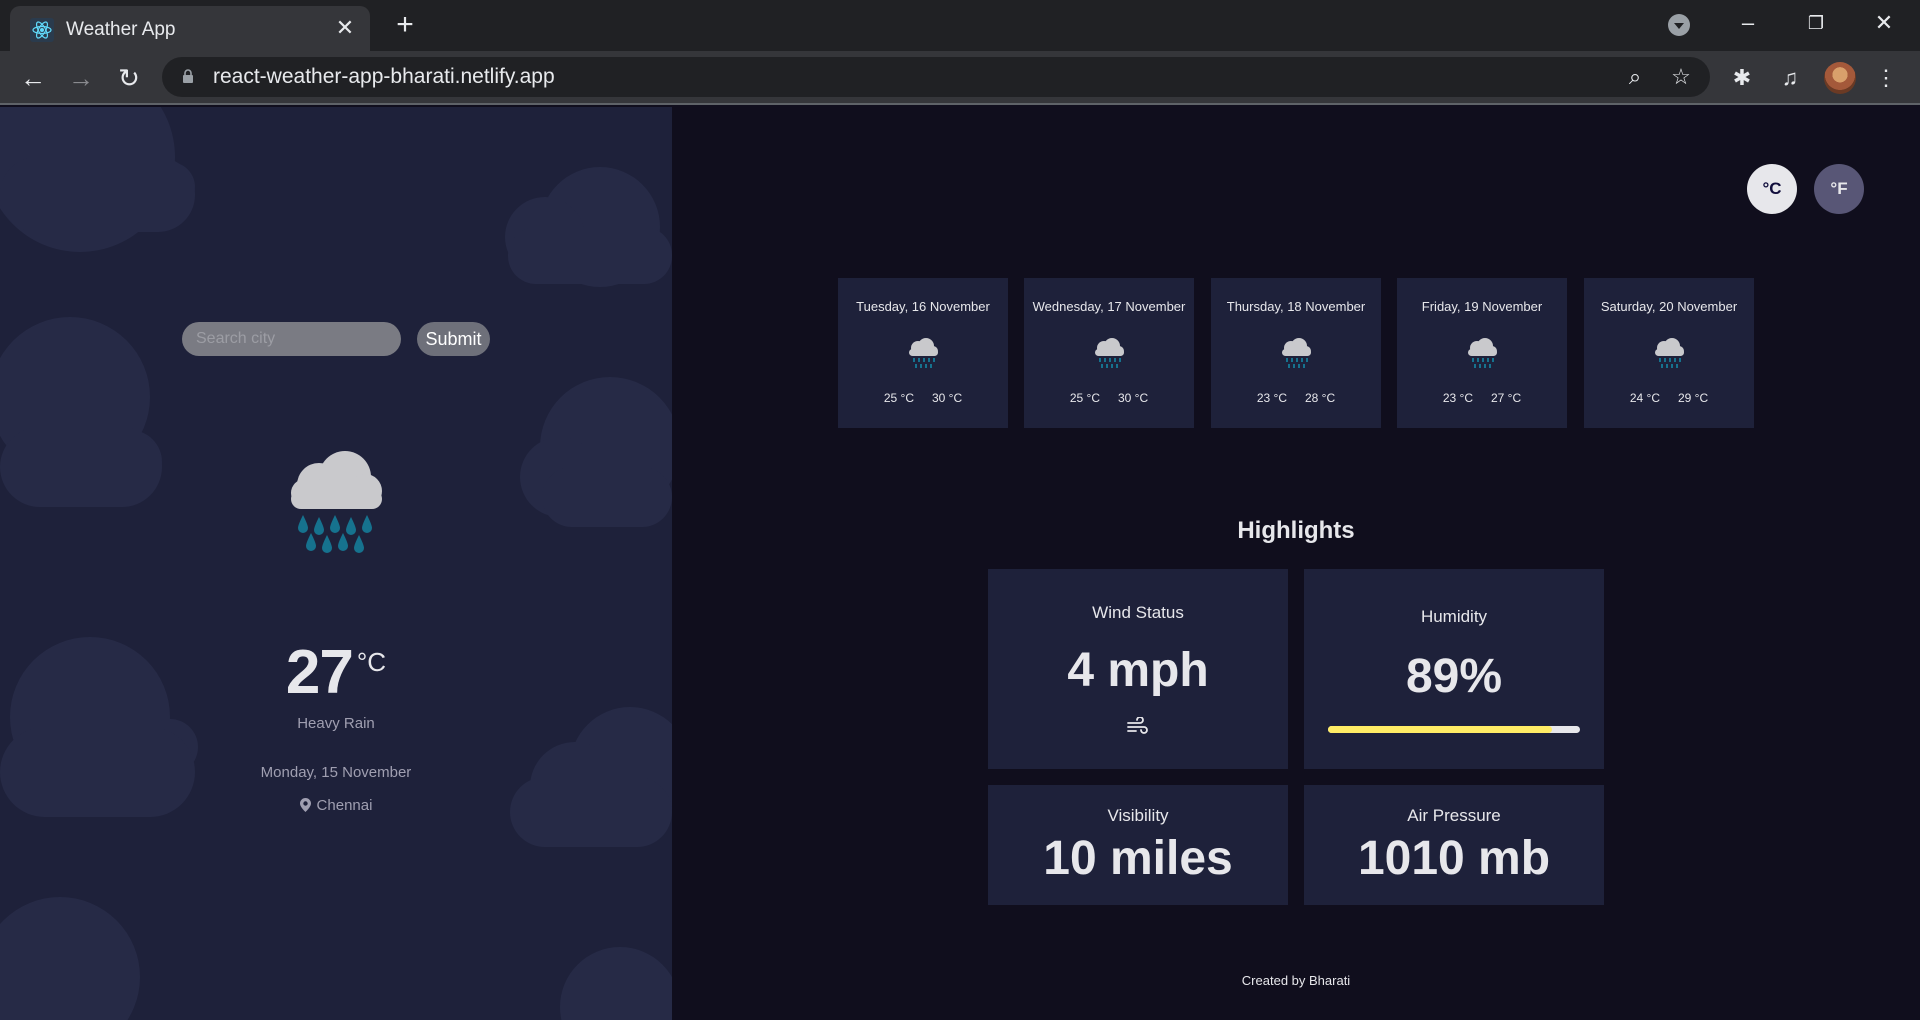 Image resolution: width=1920 pixels, height=1020 pixels. I want to click on heavy-rain-icon, so click(336, 502).